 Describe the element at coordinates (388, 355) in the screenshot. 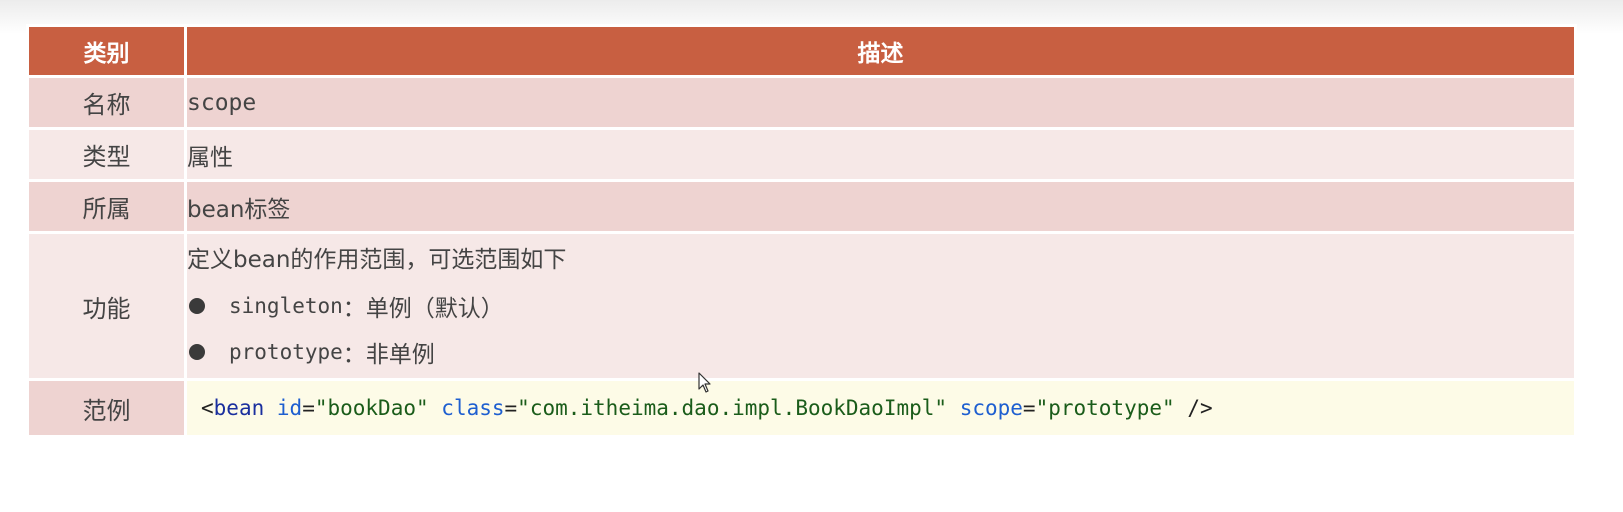

I see `scope-desc-prototype: ：非单例` at that location.